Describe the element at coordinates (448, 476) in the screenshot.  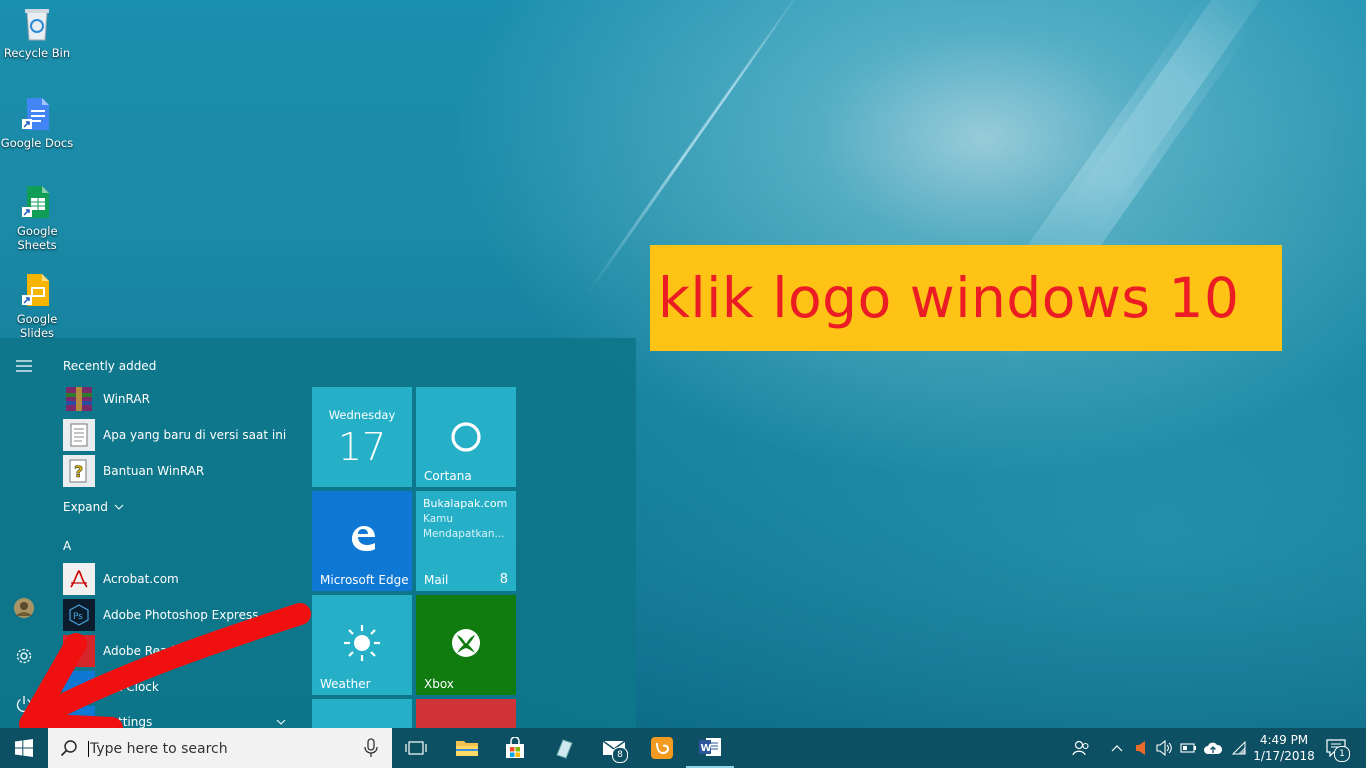
I see `tile-label: Cortana` at that location.